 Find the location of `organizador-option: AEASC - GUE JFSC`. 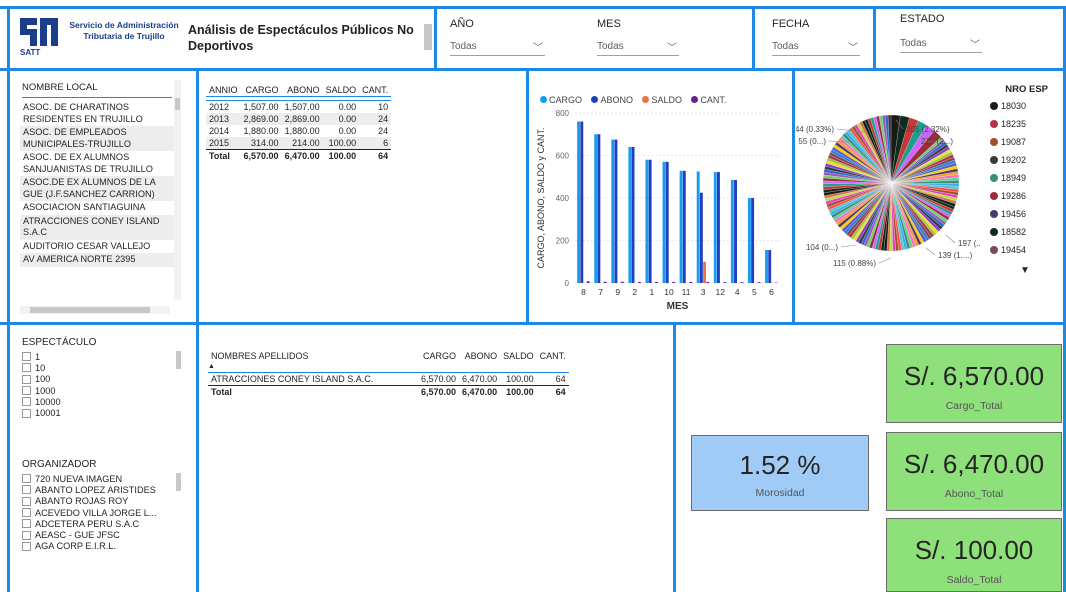

organizador-option: AEASC - GUE JFSC is located at coordinates (89, 534).